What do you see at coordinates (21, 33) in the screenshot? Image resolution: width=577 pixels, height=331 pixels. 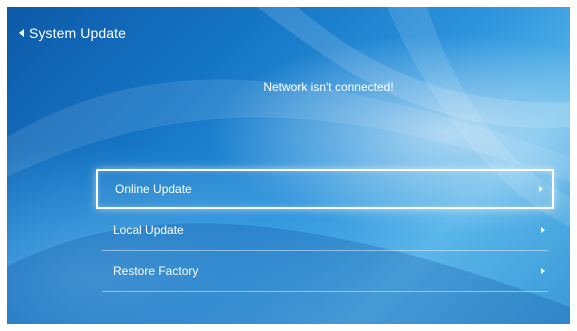 I see `caret-left-icon` at bounding box center [21, 33].